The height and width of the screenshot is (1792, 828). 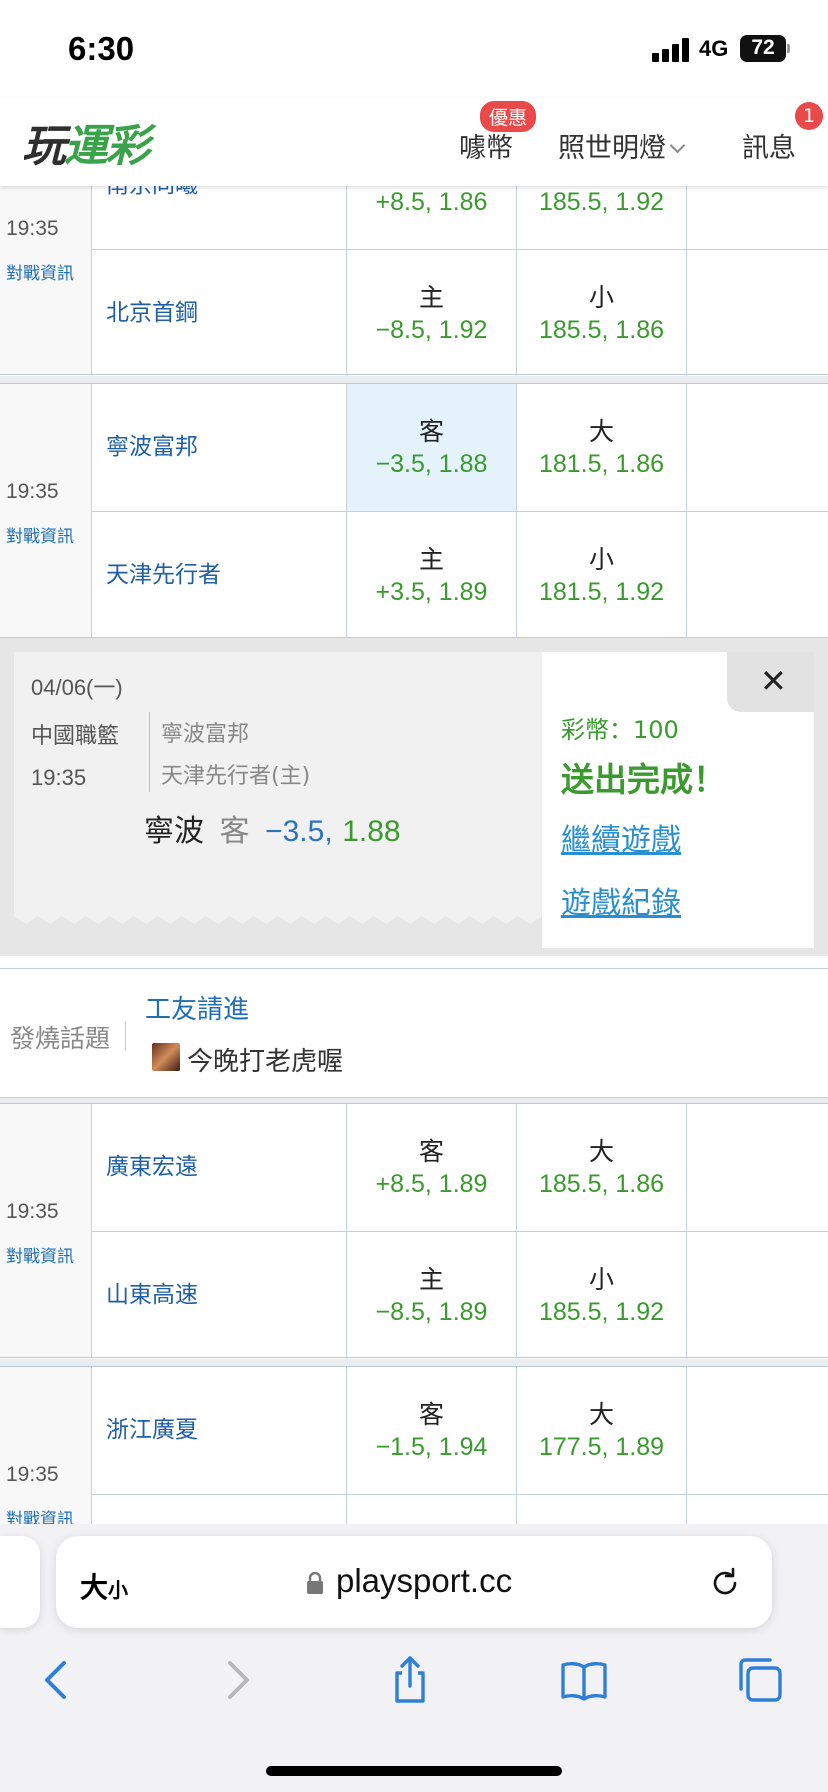 I want to click on chevron-down-icon, so click(x=677, y=145).